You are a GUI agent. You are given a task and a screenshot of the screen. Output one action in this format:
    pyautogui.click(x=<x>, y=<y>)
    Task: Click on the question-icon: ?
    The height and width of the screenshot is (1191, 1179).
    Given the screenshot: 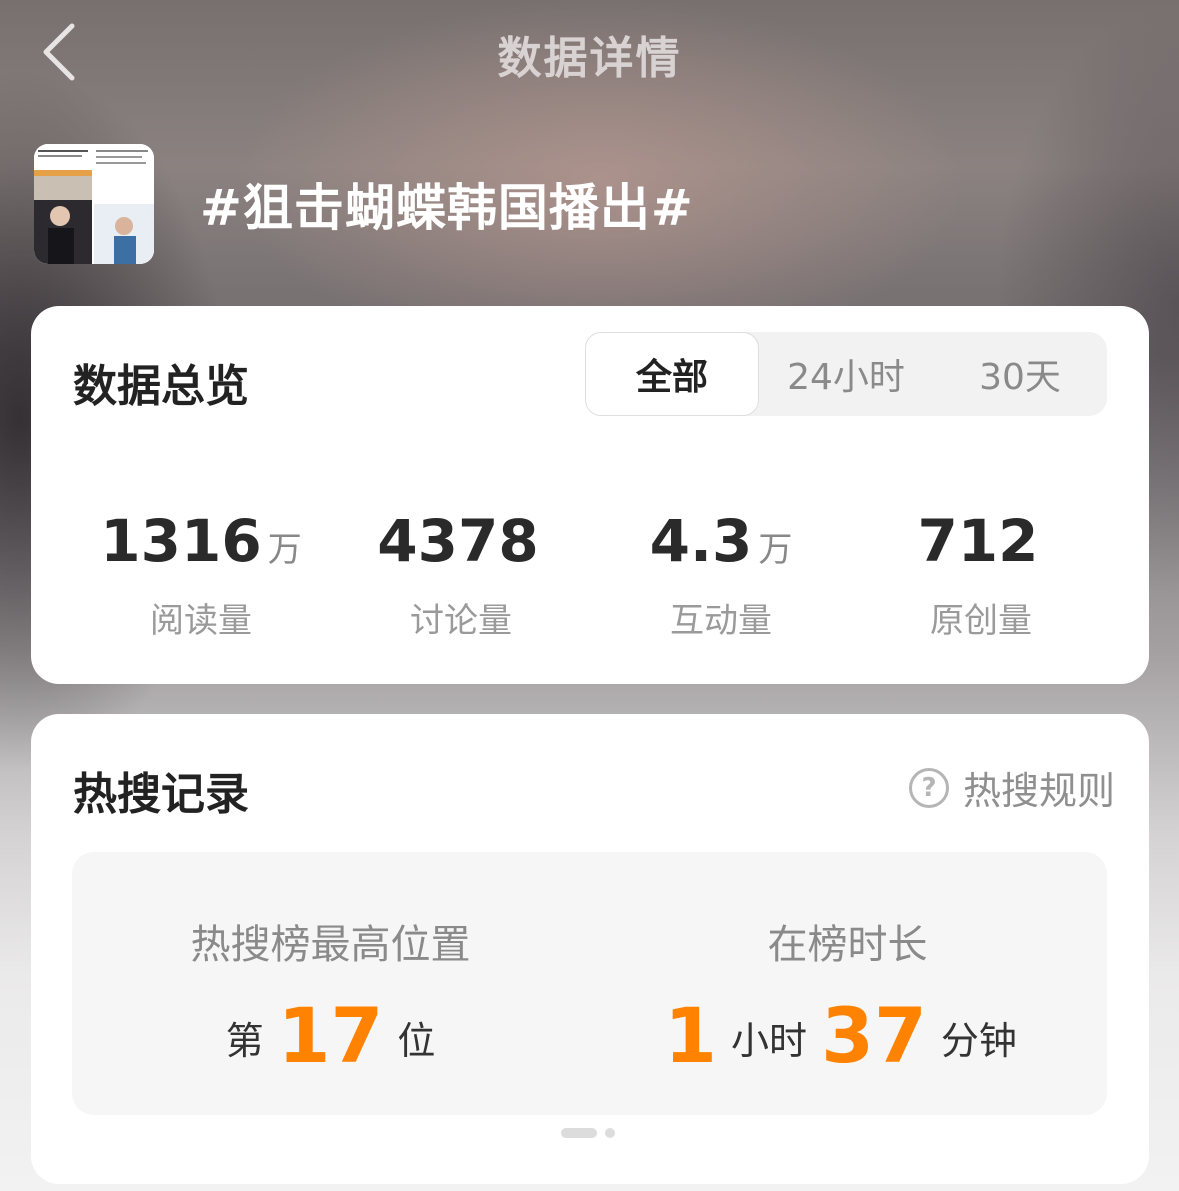 What is the action you would take?
    pyautogui.click(x=928, y=787)
    